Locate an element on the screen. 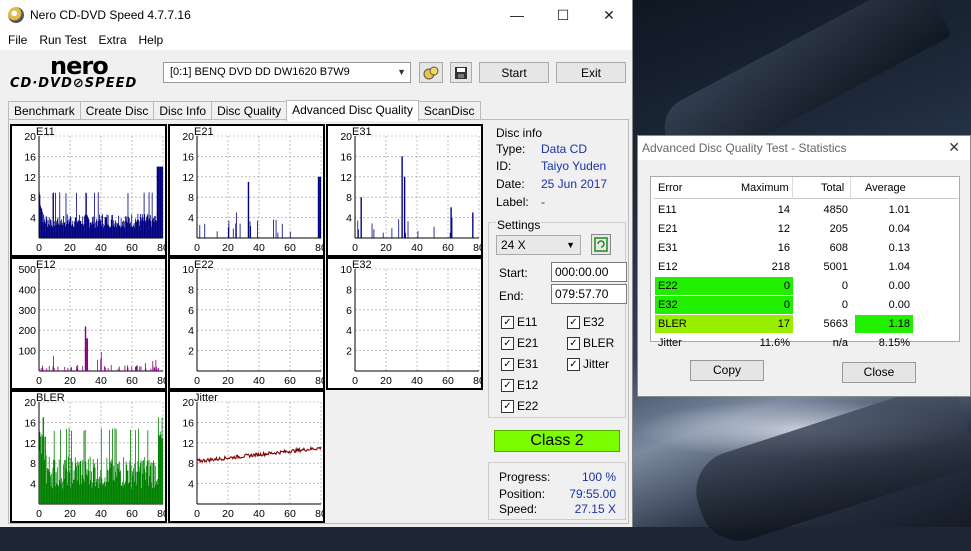 Image resolution: width=971 pixels, height=551 pixels. start-time-input: 000:00.00 is located at coordinates (589, 272).